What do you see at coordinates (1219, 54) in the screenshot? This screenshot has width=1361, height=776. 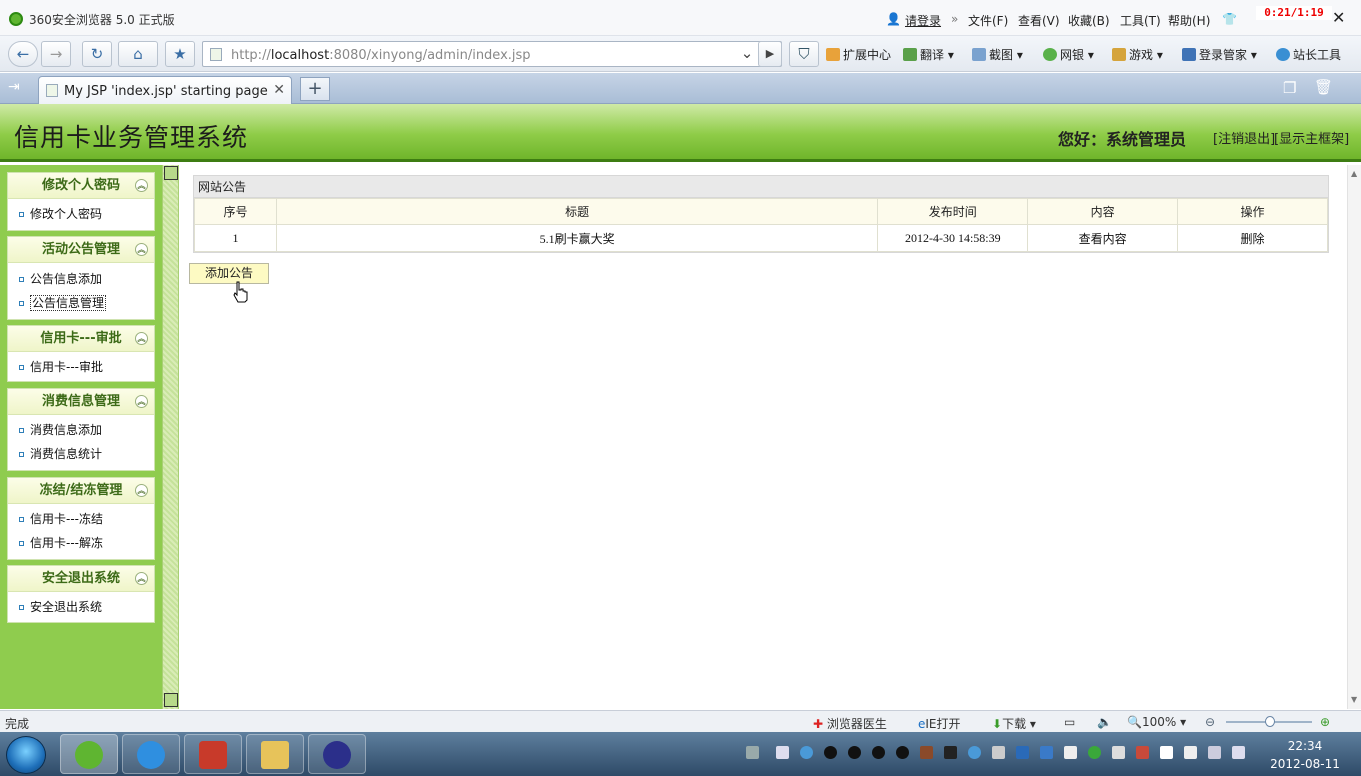 I see `tool-login-manager: 登录管家 ▾` at bounding box center [1219, 54].